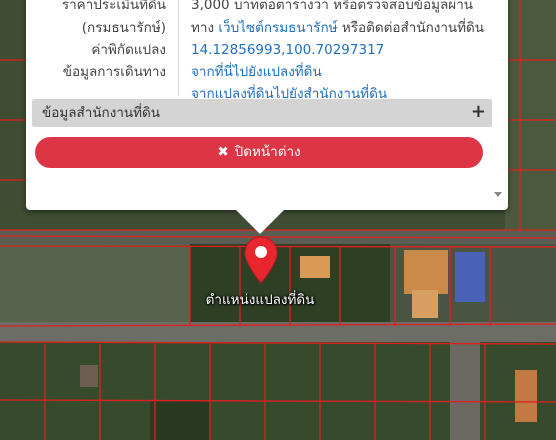 This screenshot has width=556, height=440. I want to click on land-office-accordion: ข้อมูลสำนักงานที่ดิน +, so click(262, 113).